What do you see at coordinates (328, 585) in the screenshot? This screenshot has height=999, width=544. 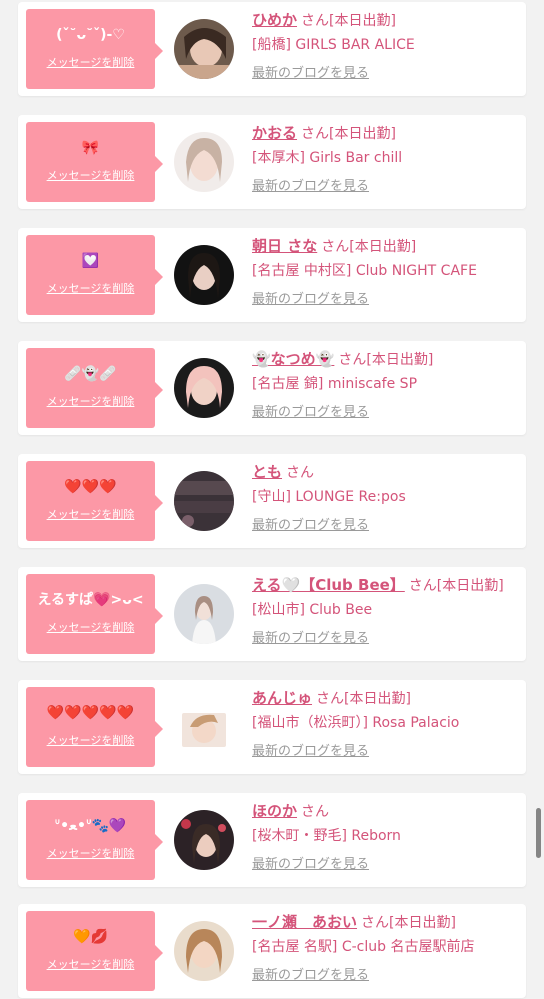 I see `cast-name-link: える🤍【Club Bee】` at bounding box center [328, 585].